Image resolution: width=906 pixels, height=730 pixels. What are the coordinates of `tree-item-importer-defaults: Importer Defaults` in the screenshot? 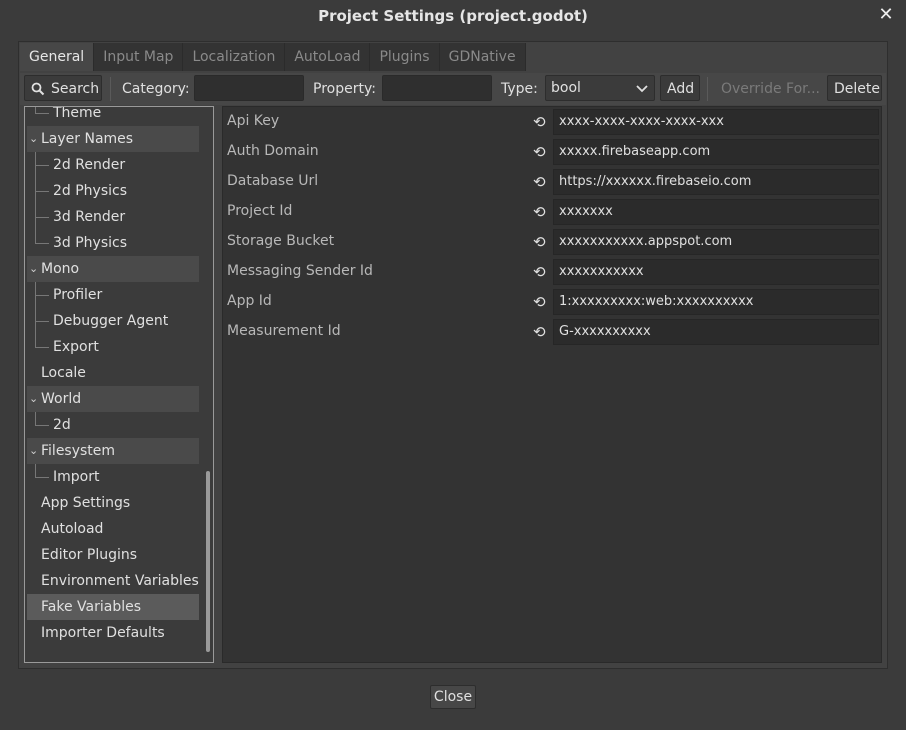 It's located at (113, 633).